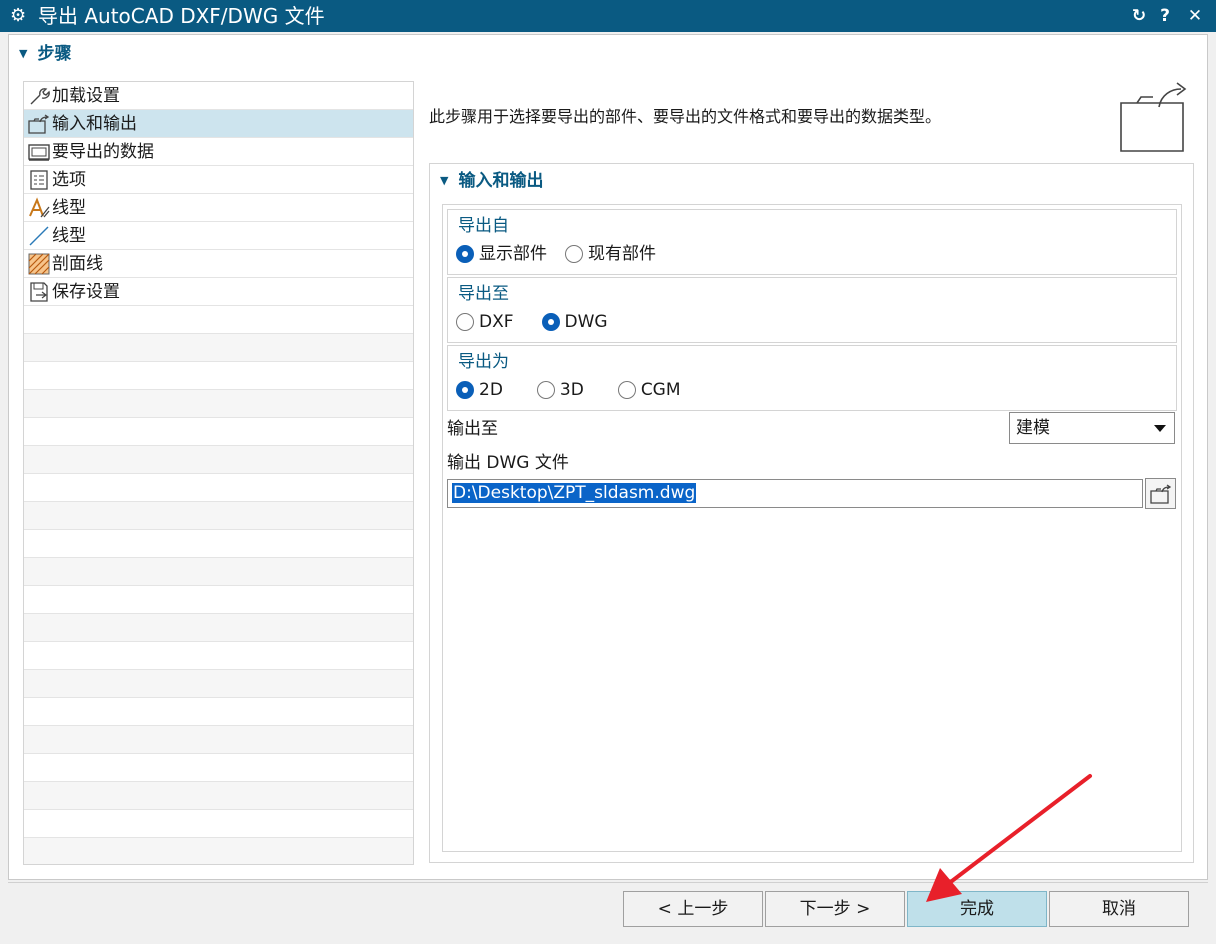  What do you see at coordinates (812, 310) in the screenshot?
I see `export-to-group: 导出至 DXF DWG` at bounding box center [812, 310].